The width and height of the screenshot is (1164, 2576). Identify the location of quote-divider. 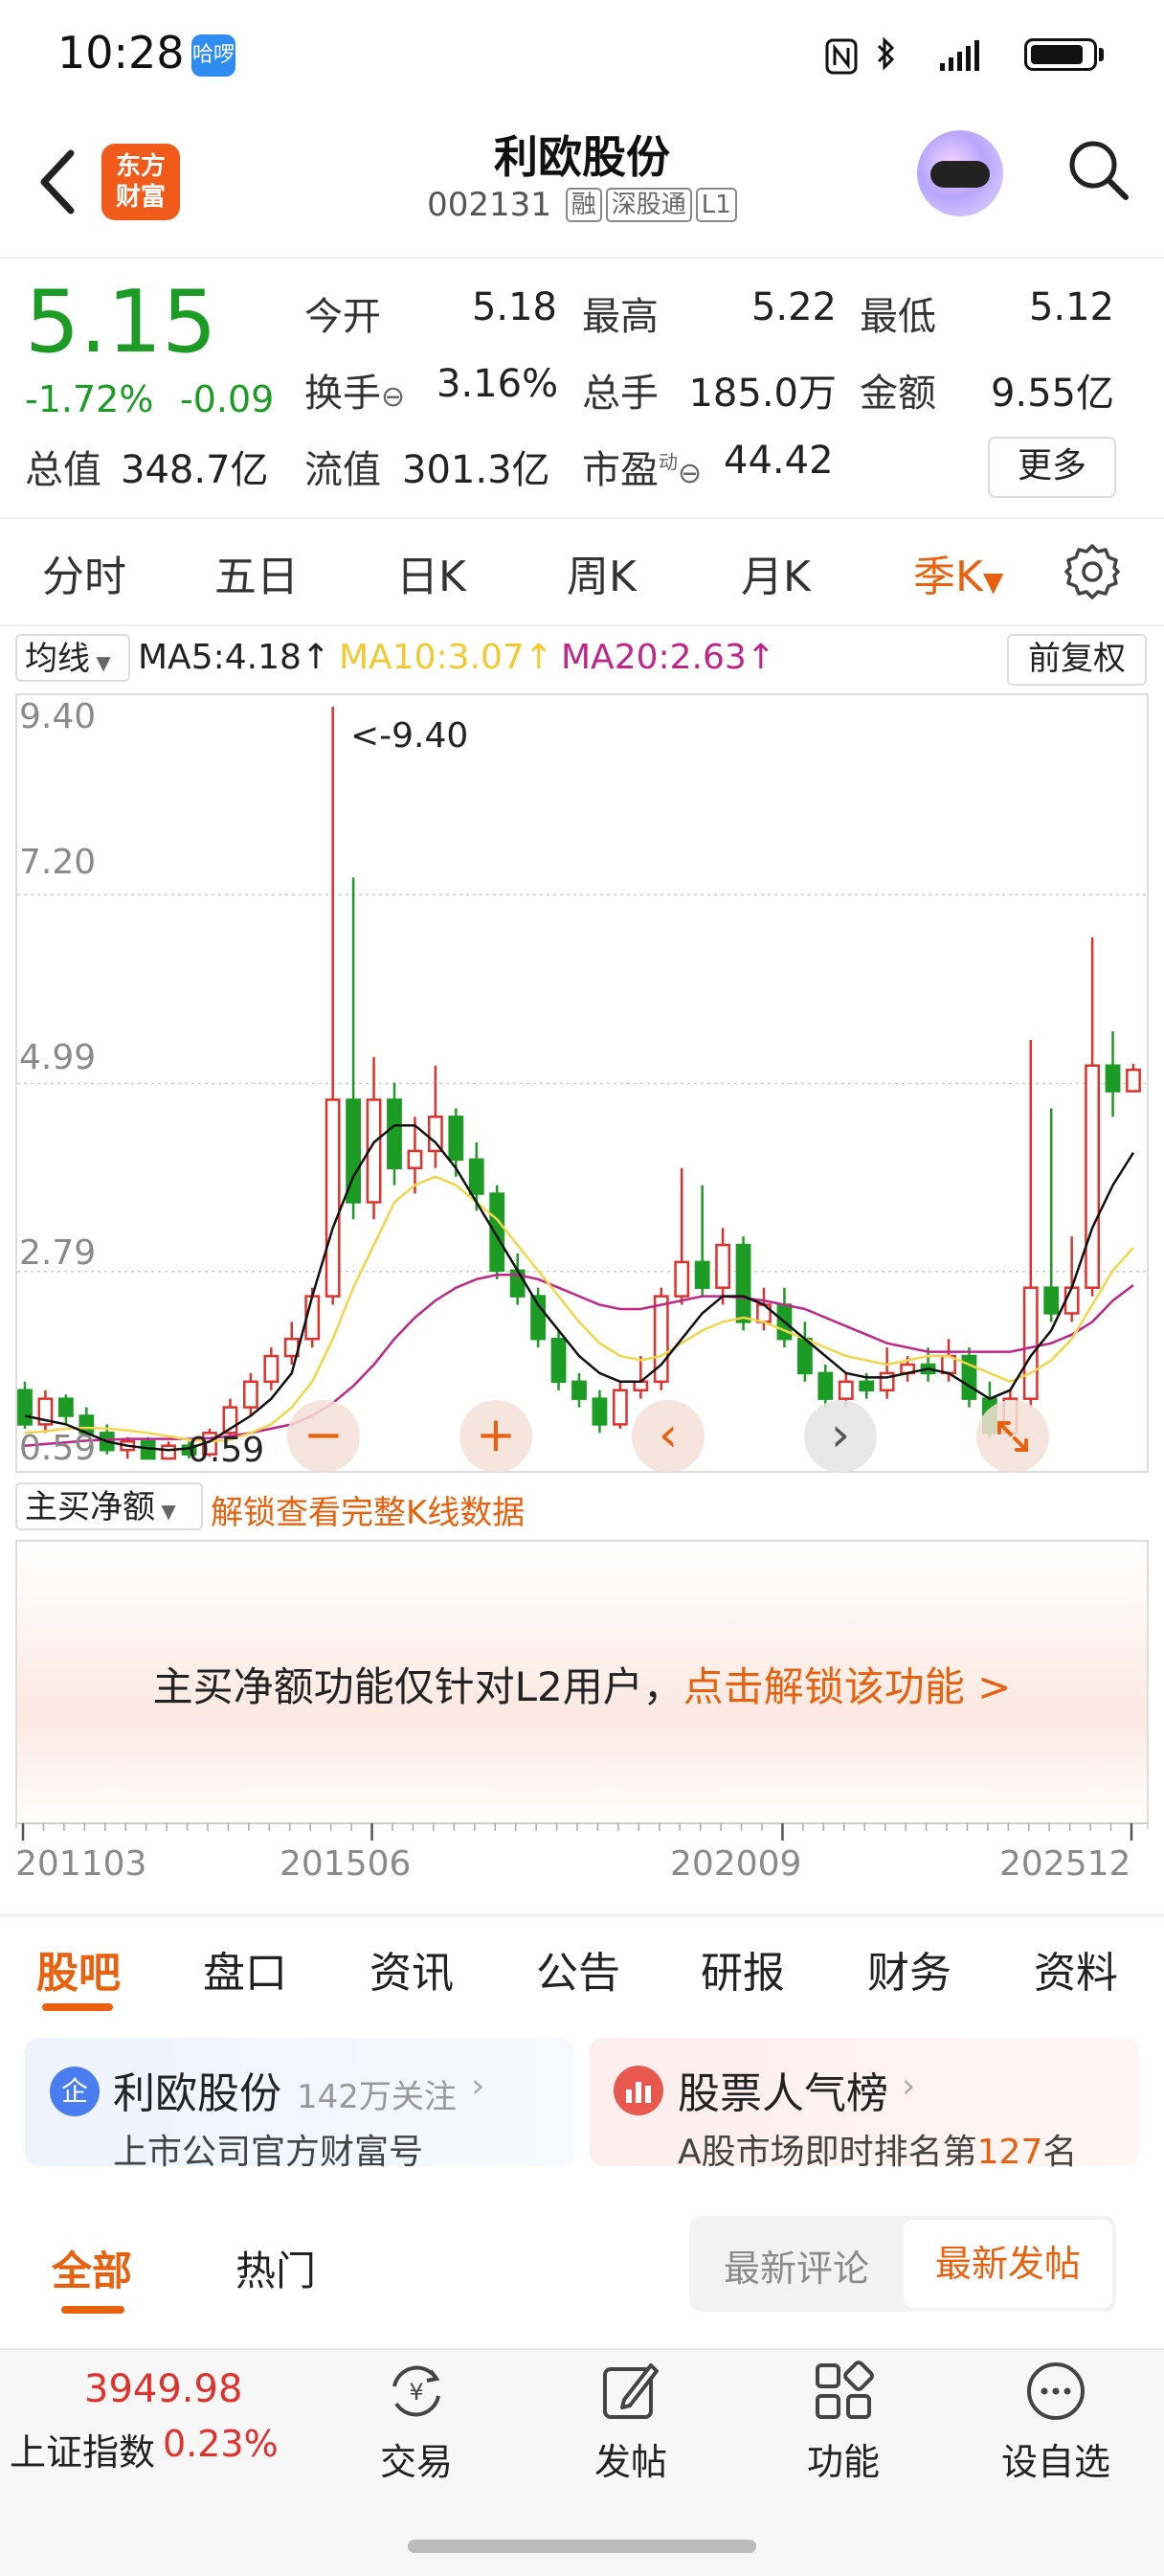
(582, 518).